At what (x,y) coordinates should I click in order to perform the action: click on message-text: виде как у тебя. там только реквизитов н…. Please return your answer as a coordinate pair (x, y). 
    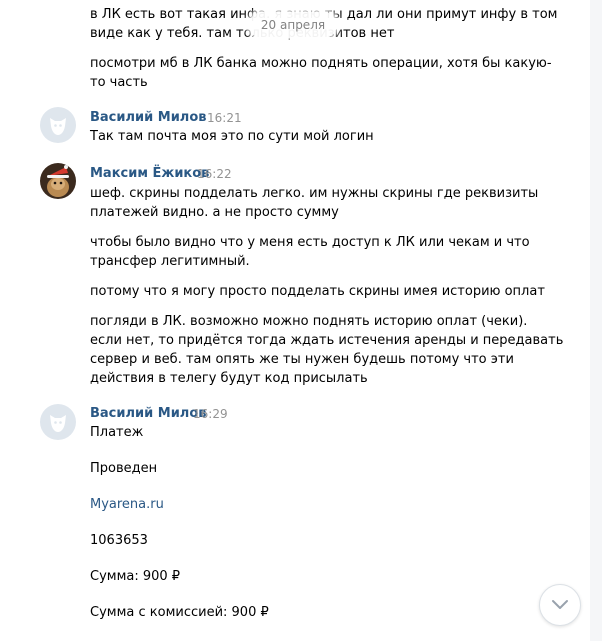
    Looking at the image, I should click on (242, 33).